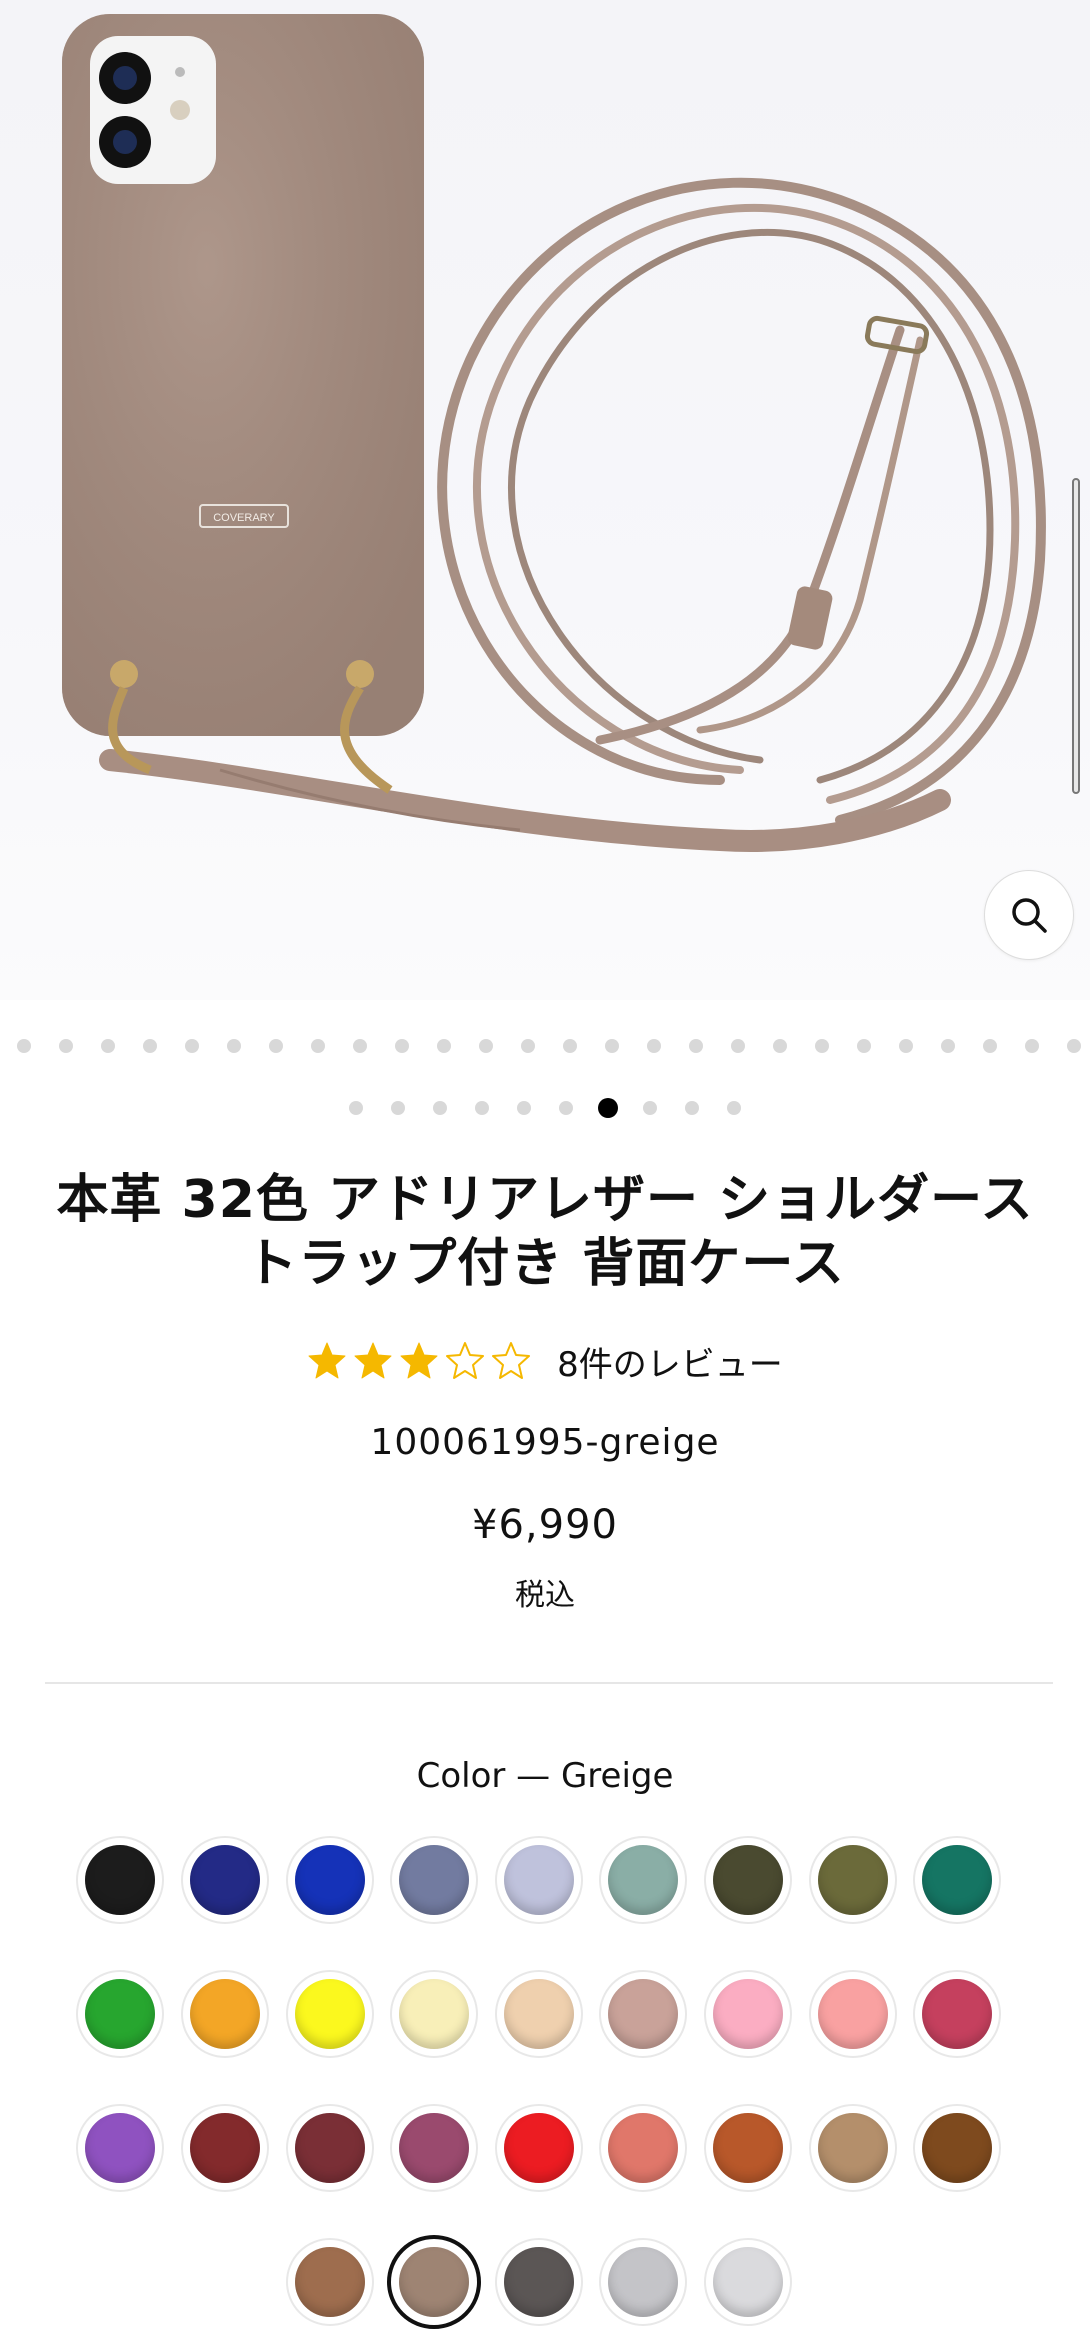 The height and width of the screenshot is (2329, 1090). I want to click on review-count-link: 8件のレビュー, so click(670, 1361).